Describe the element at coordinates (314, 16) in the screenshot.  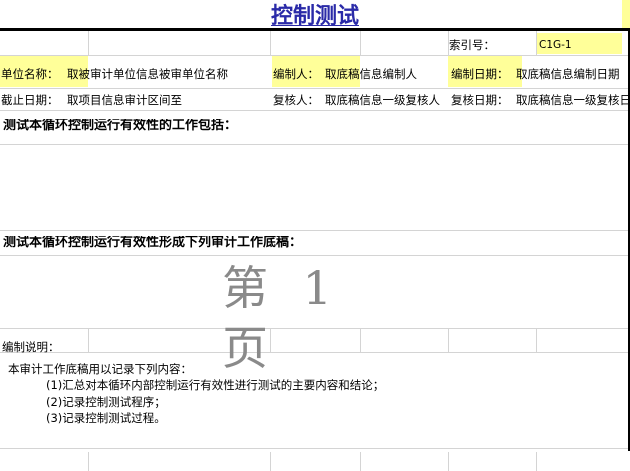
I see `sheet-title: 控制测试` at that location.